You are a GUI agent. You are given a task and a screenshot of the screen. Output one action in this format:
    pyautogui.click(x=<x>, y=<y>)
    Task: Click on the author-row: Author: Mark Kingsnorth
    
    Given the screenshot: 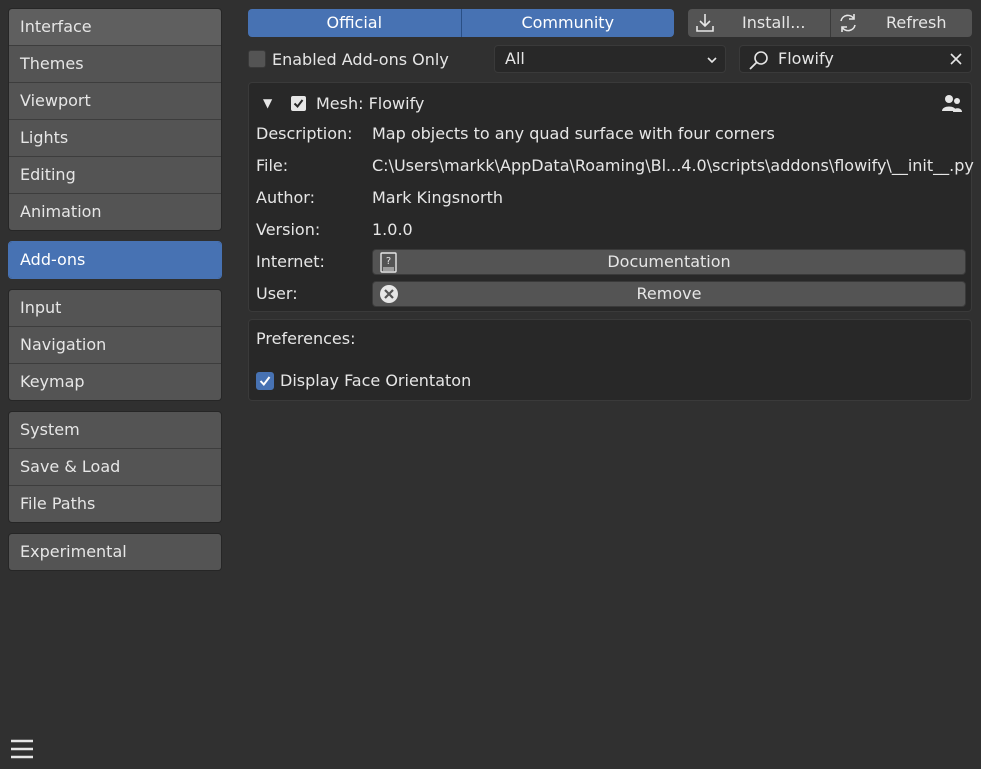 What is the action you would take?
    pyautogui.click(x=612, y=198)
    